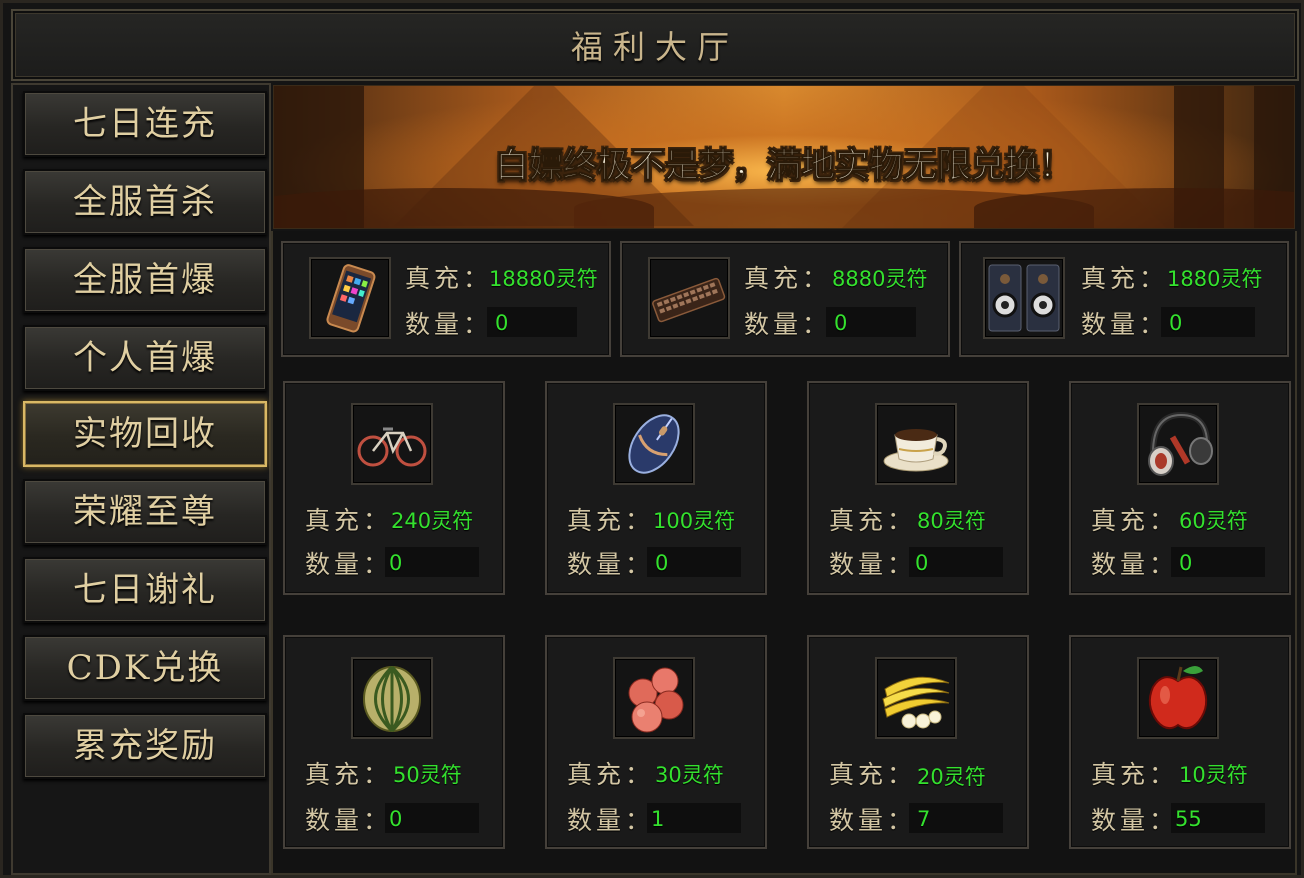 This screenshot has height=878, width=1304. What do you see at coordinates (145, 668) in the screenshot?
I see `sidebar-item-cdk-exchange: CDK兑换` at bounding box center [145, 668].